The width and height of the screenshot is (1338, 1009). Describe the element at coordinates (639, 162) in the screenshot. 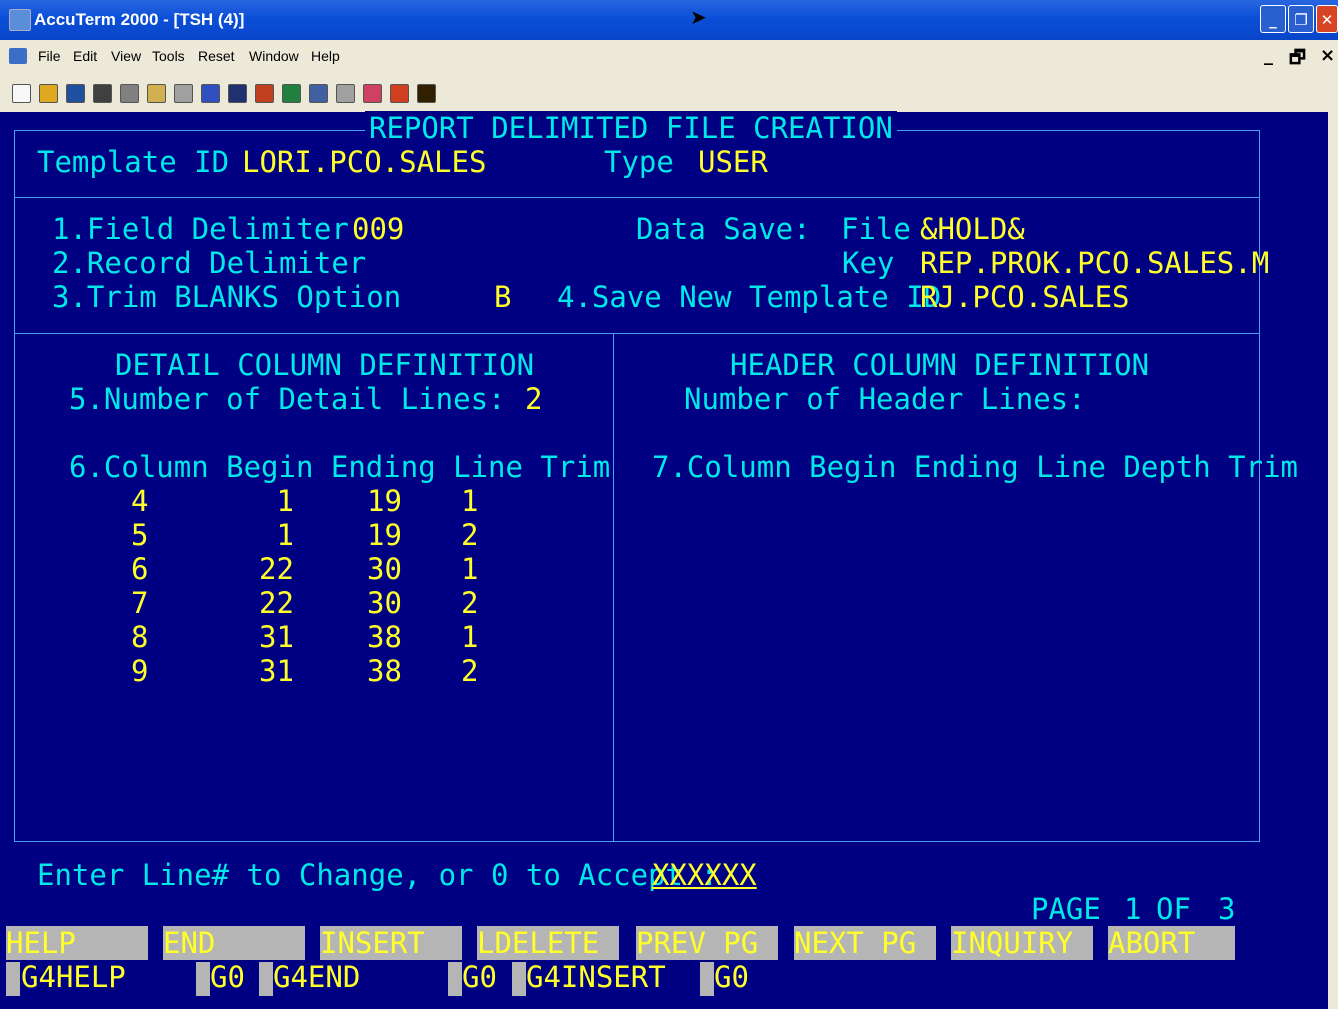

I see `type-label: Type` at that location.